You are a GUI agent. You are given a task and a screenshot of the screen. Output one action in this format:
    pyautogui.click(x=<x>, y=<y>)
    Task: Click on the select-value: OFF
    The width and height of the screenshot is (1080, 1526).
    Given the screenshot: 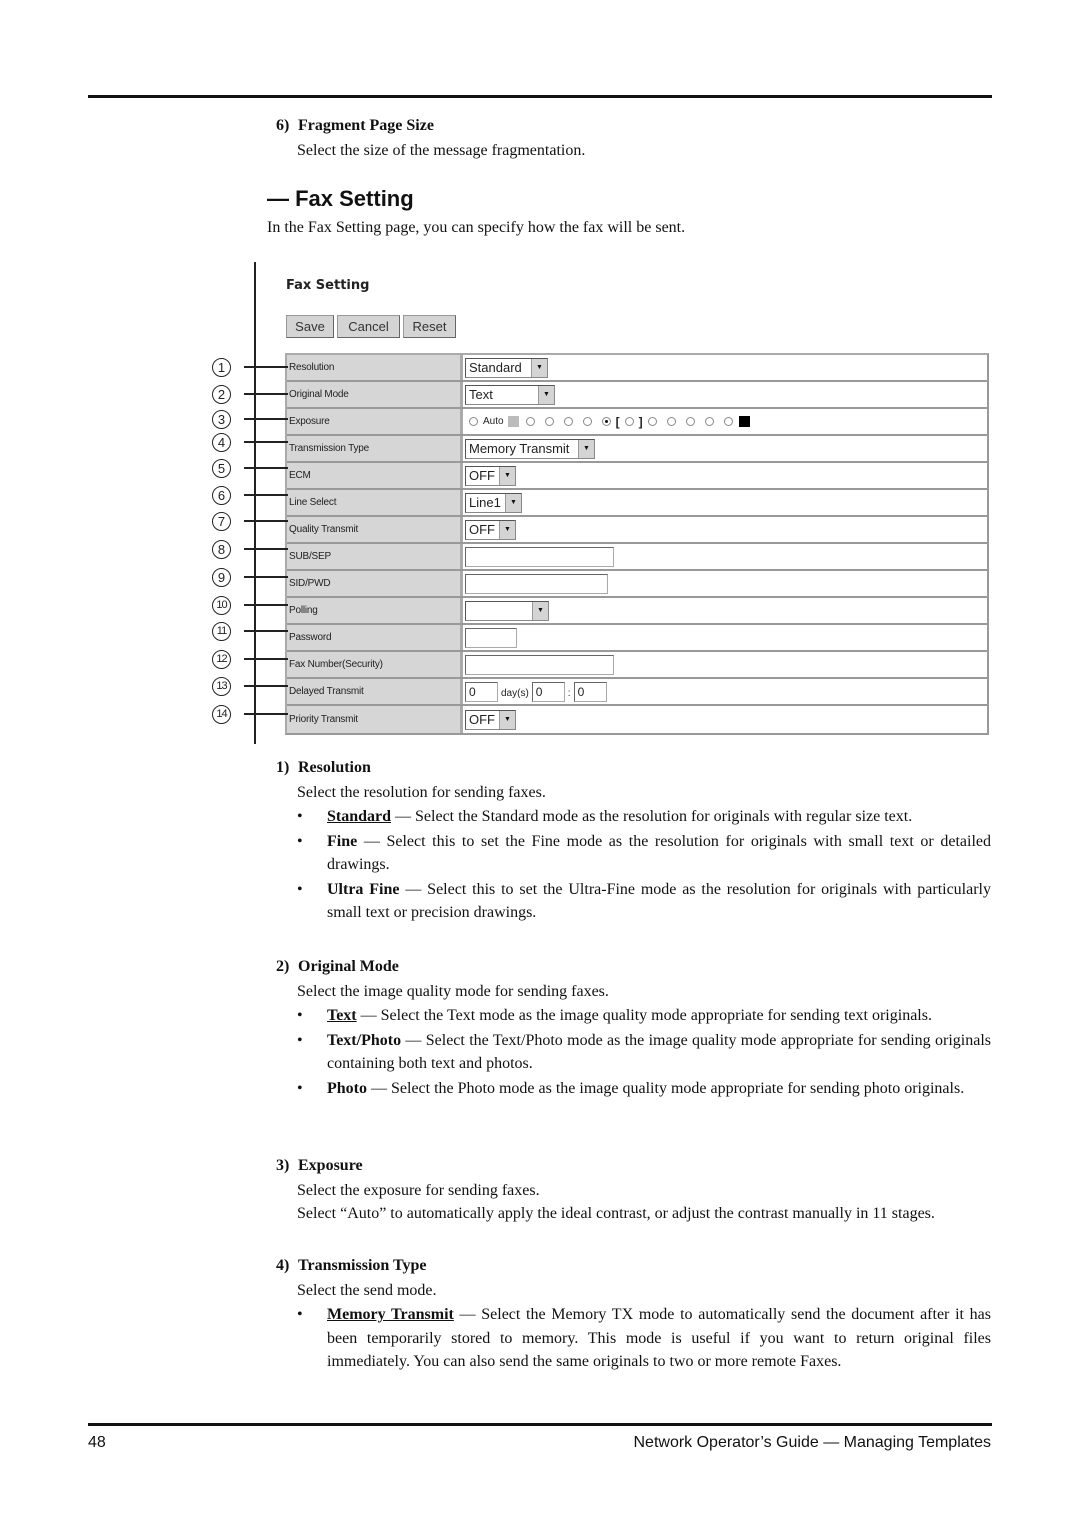 What is the action you would take?
    pyautogui.click(x=482, y=529)
    